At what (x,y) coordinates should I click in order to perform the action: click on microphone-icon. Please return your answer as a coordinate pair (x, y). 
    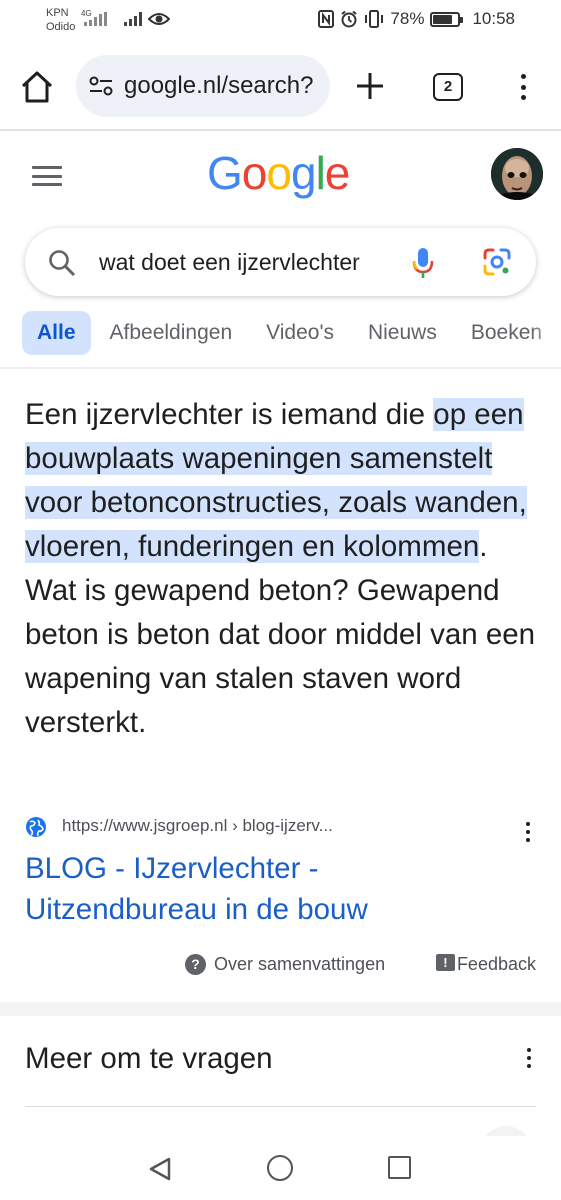
    Looking at the image, I should click on (423, 263).